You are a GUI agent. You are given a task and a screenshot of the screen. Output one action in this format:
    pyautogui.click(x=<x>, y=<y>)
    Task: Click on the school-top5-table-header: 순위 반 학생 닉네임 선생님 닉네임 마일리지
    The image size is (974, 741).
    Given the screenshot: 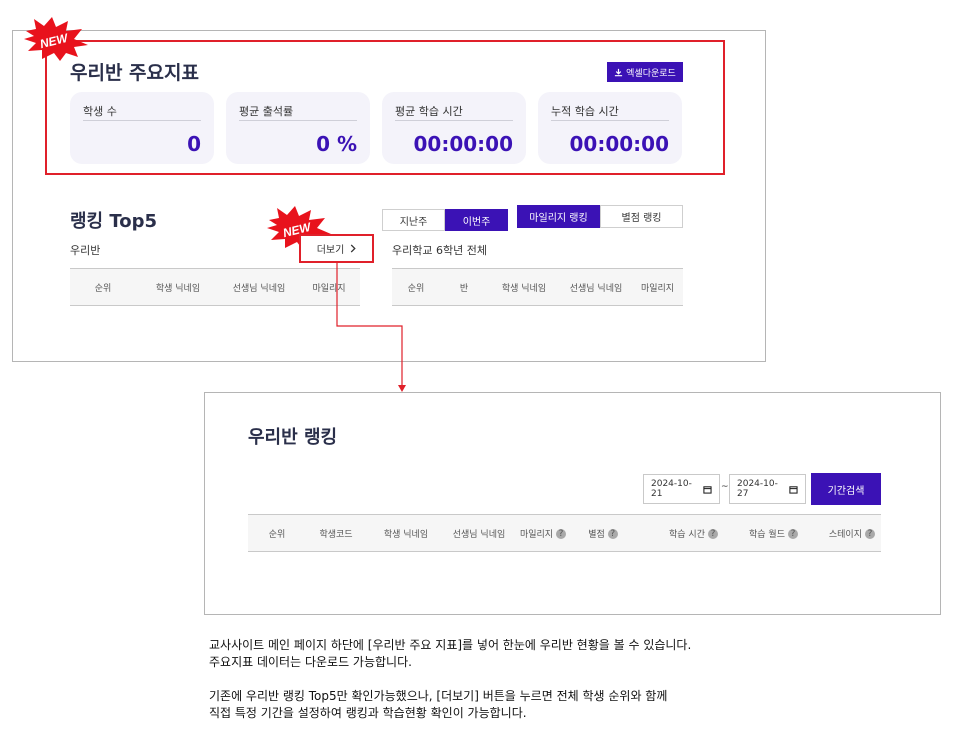 What is the action you would take?
    pyautogui.click(x=537, y=287)
    